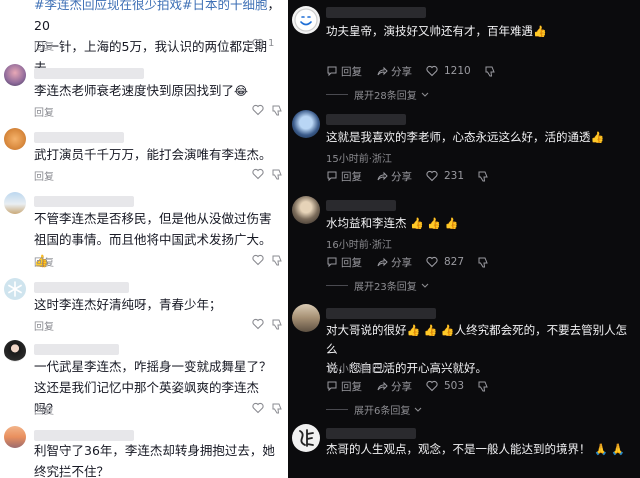 This screenshot has height=478, width=640. What do you see at coordinates (454, 386) in the screenshot?
I see `like-count: 503` at bounding box center [454, 386].